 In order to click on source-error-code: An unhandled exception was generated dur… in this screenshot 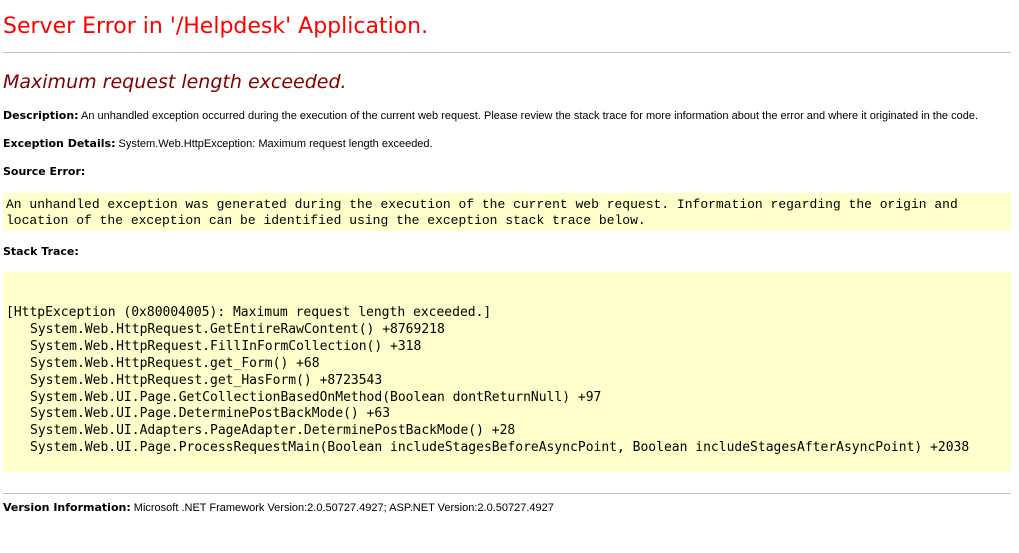, I will do `click(482, 213)`.